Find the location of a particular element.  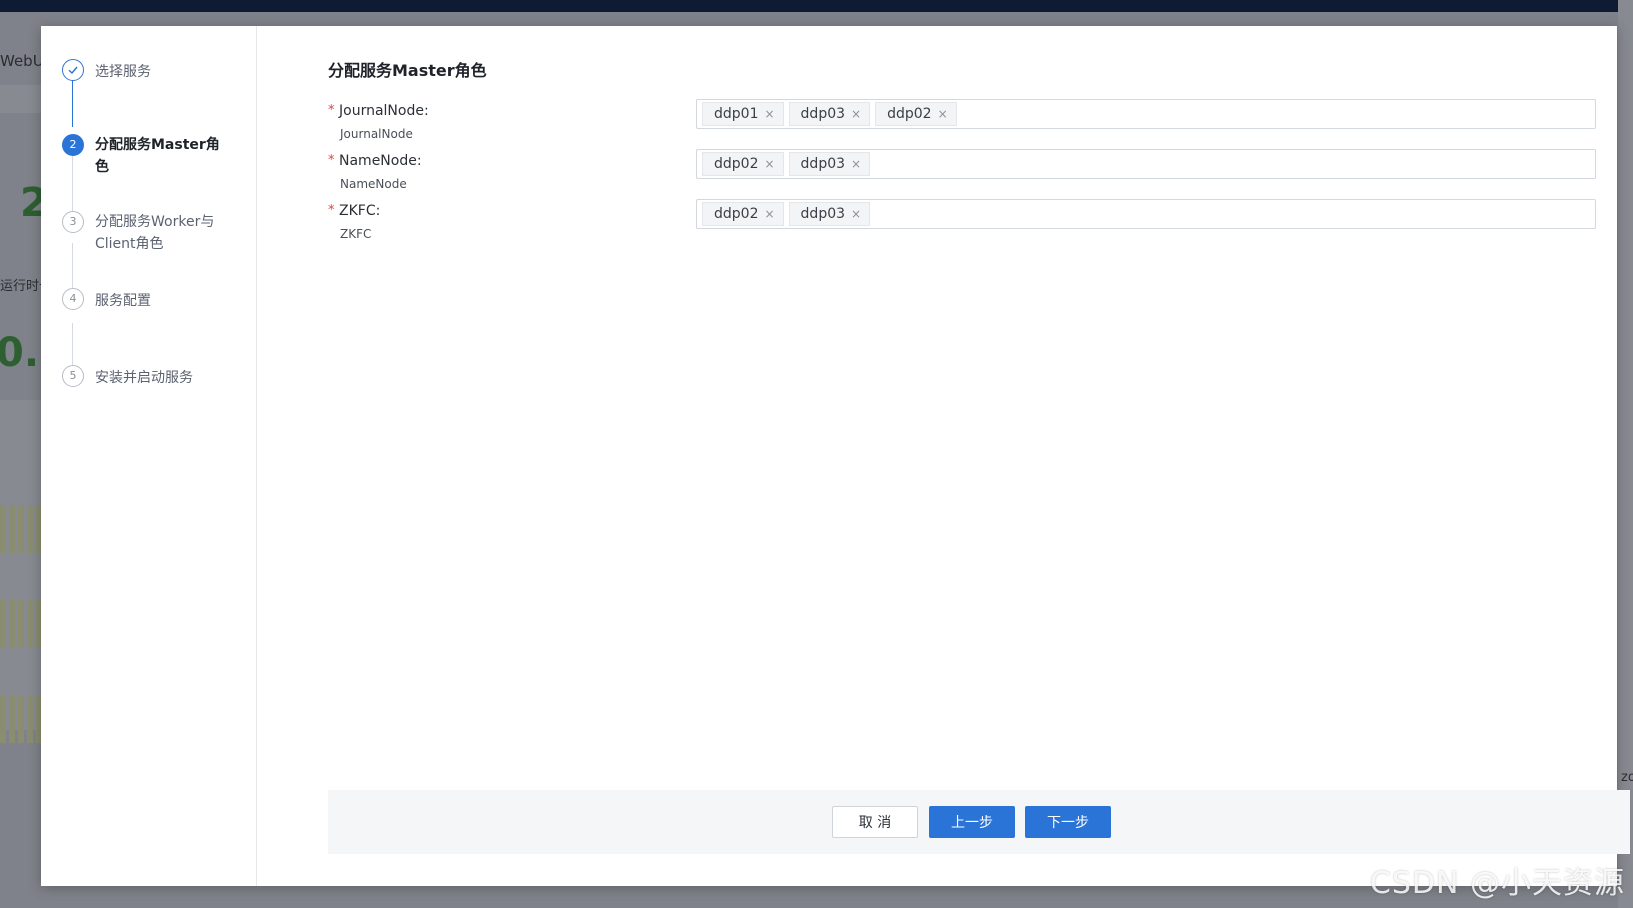

wizard-footer: 取 消 上一步 下一步 is located at coordinates (979, 822).